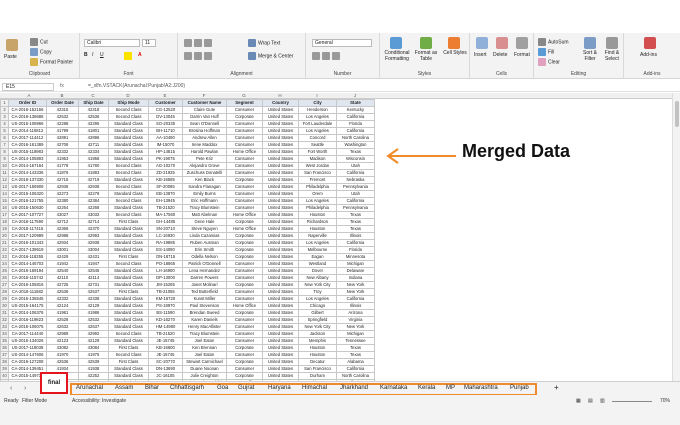  I want to click on table-cell: Duane Noonan, so click(204, 369).